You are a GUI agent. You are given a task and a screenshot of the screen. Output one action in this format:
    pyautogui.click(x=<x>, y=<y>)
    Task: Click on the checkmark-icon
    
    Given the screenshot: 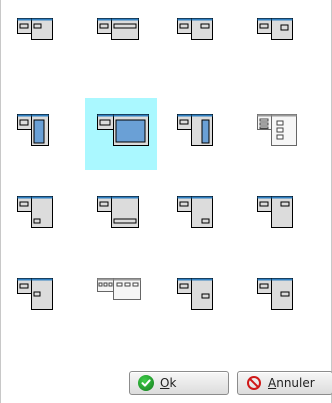 What is the action you would take?
    pyautogui.click(x=146, y=383)
    